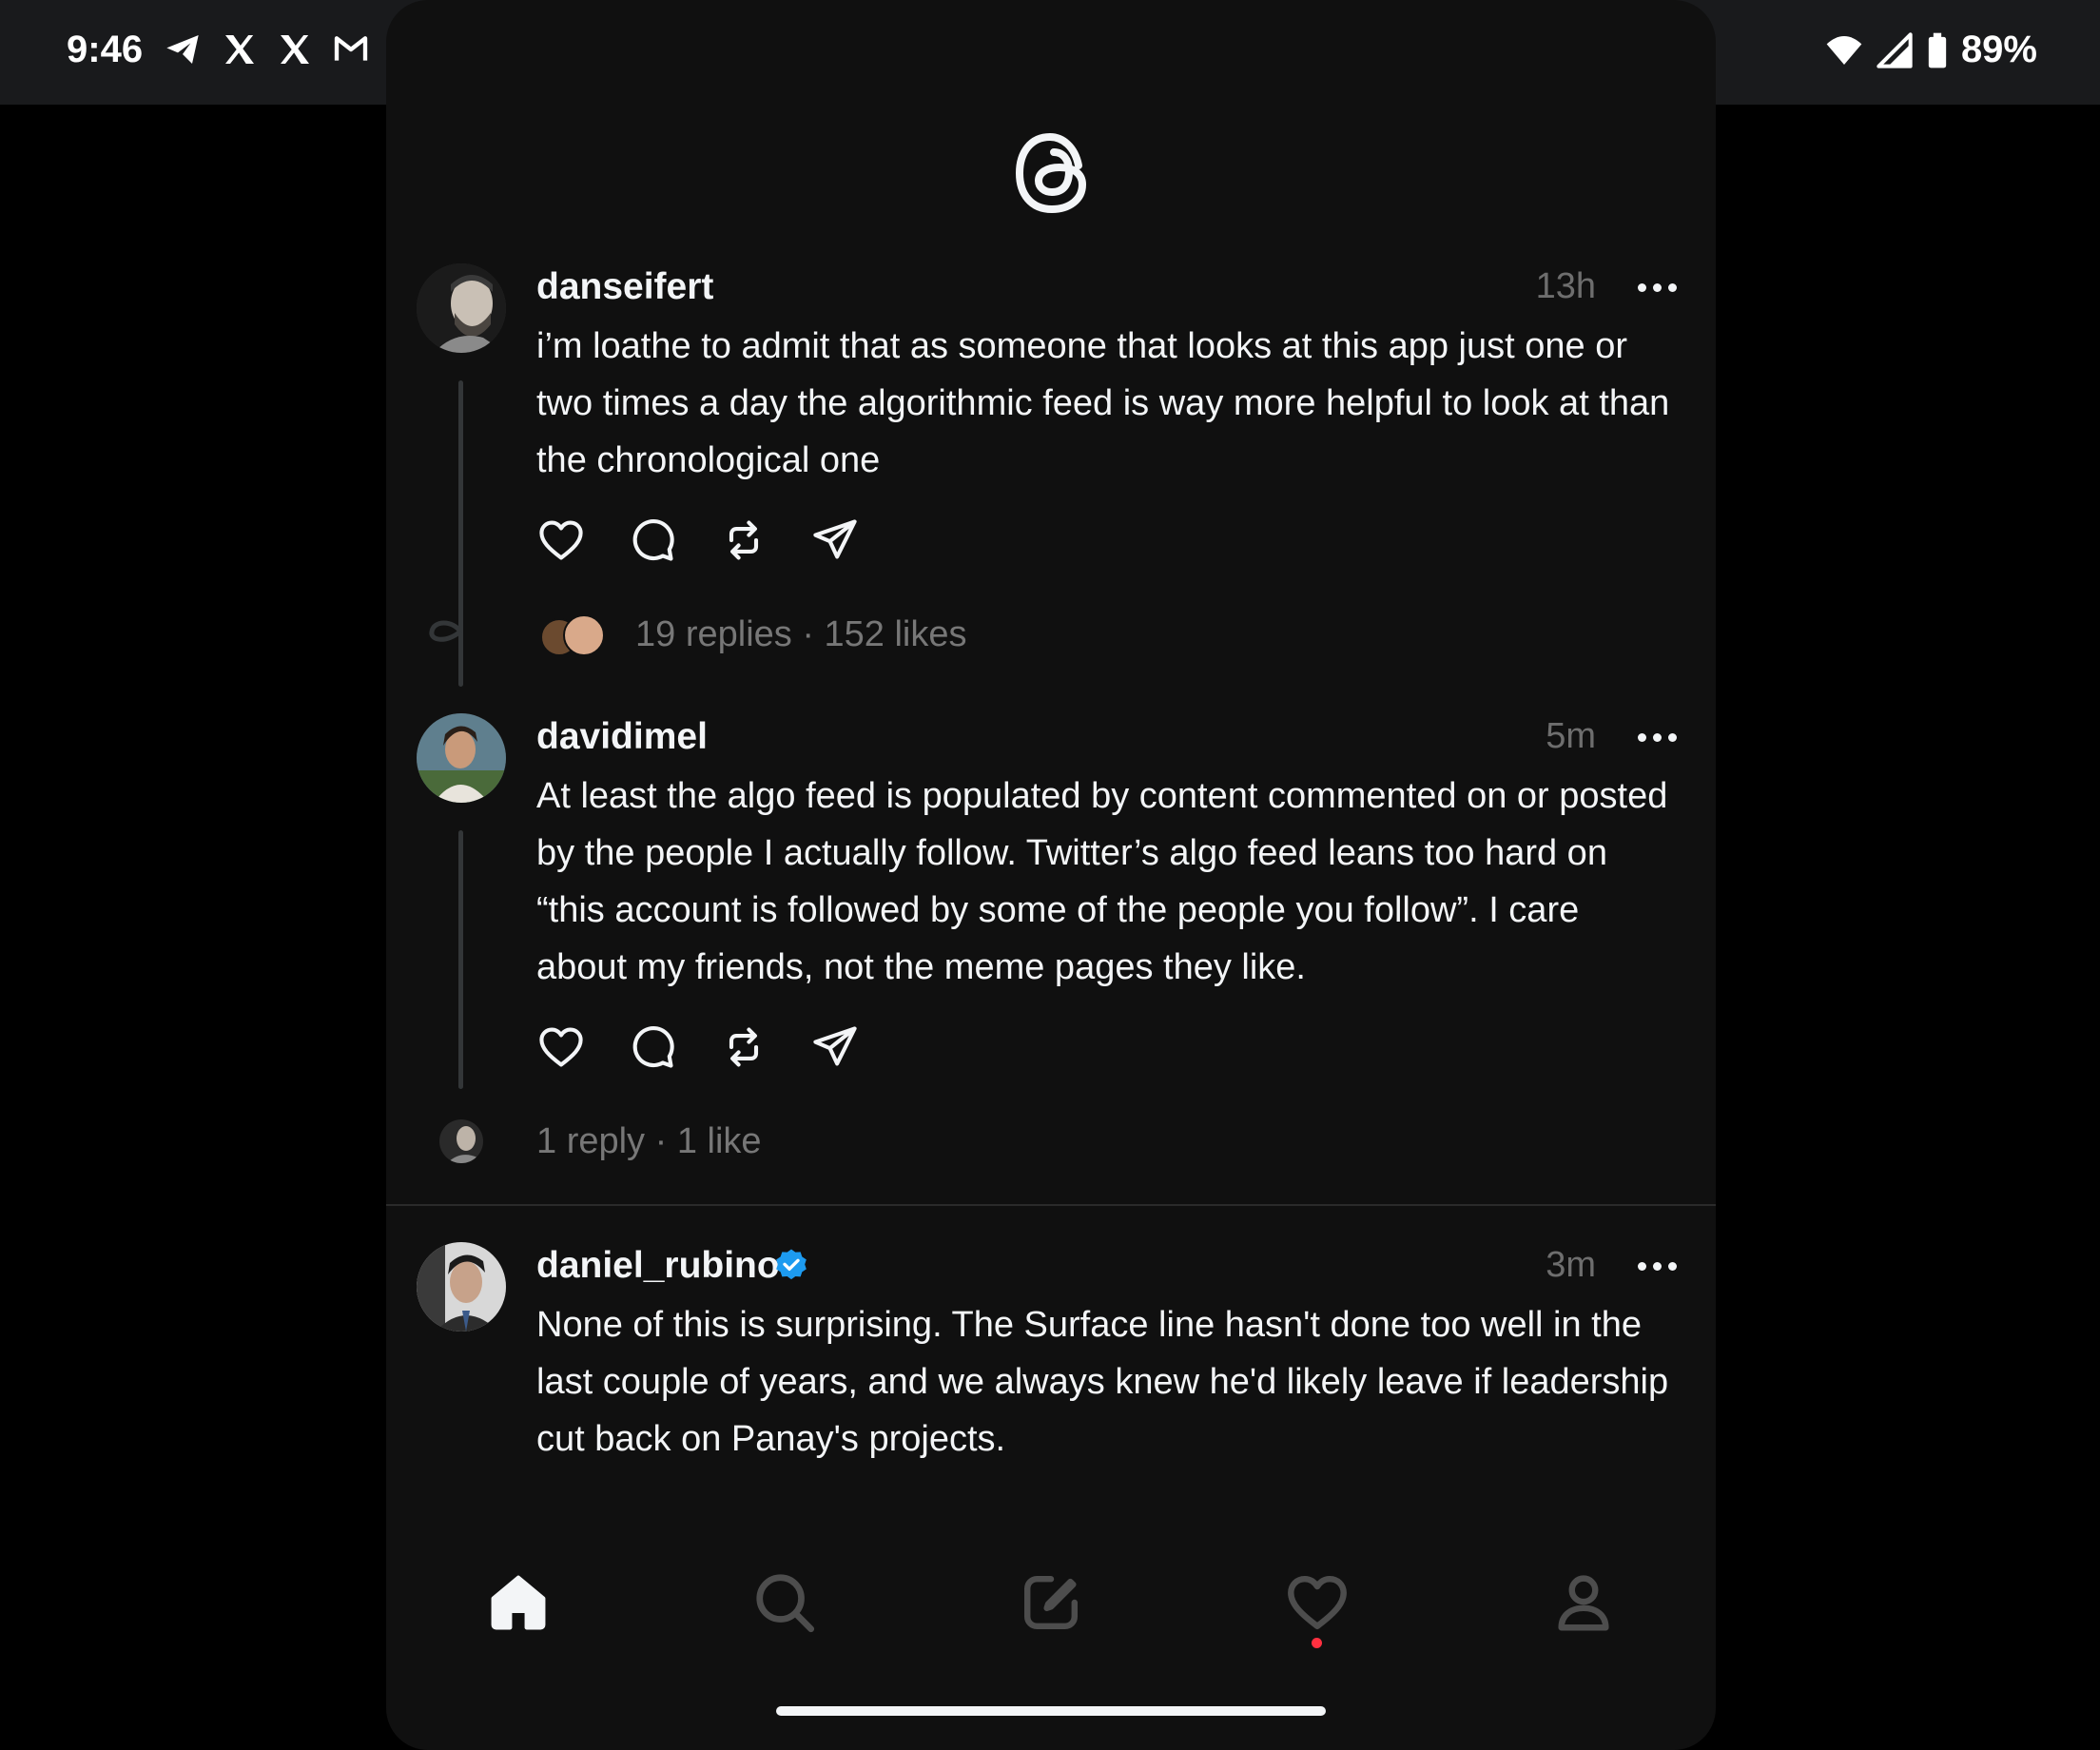 This screenshot has width=2100, height=1750. I want to click on username: danseifert, so click(624, 287).